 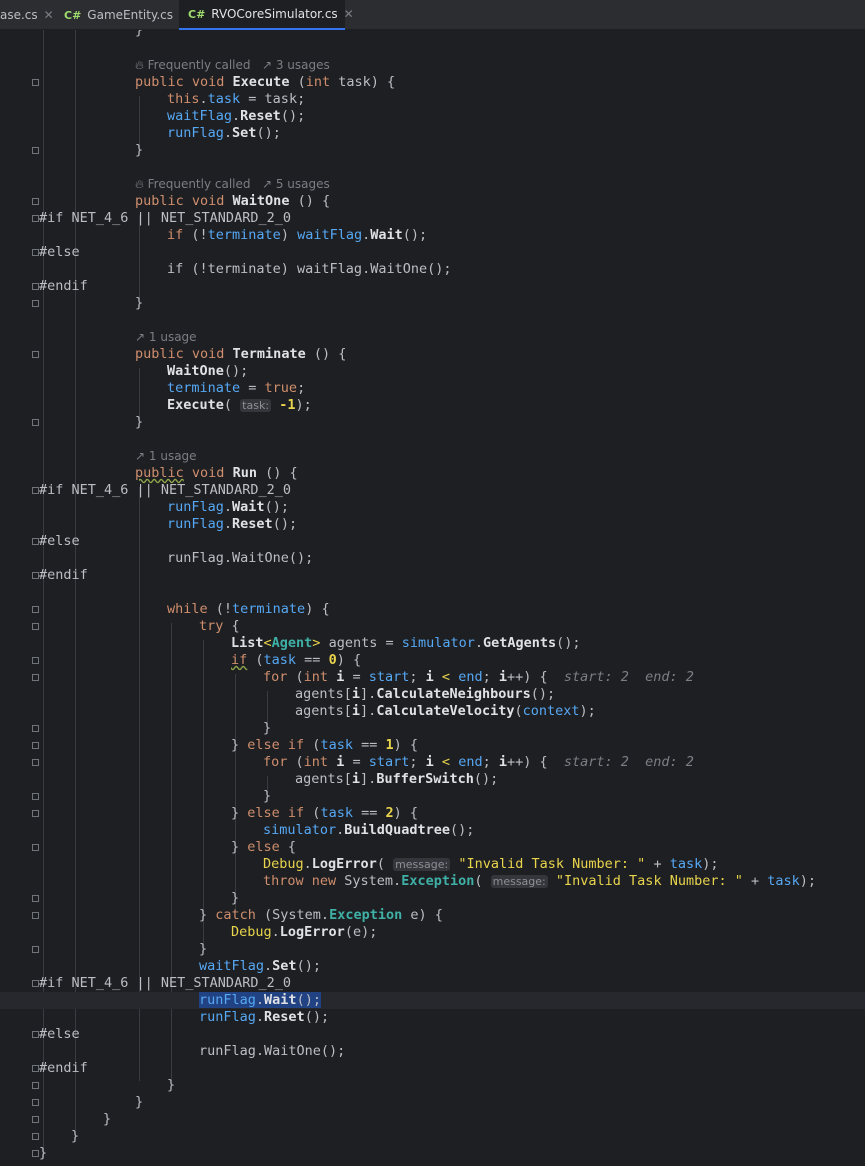 What do you see at coordinates (432, 133) in the screenshot?
I see `code-line: runFlag.Set();` at bounding box center [432, 133].